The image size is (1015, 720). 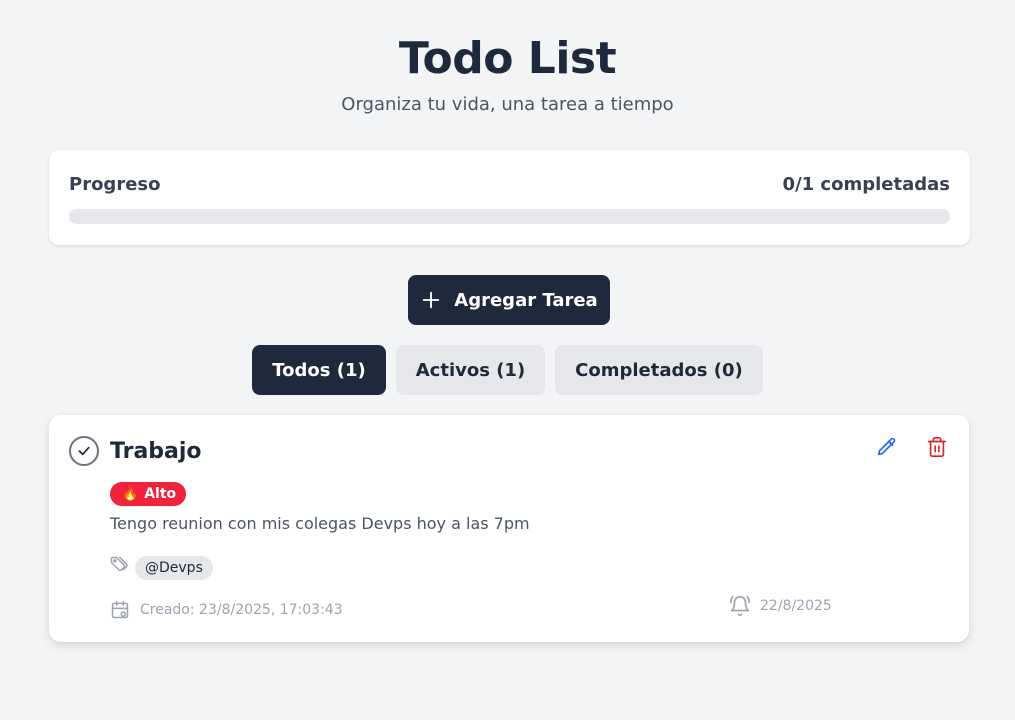 What do you see at coordinates (659, 370) in the screenshot?
I see `filter-completed-button: Completados (0)` at bounding box center [659, 370].